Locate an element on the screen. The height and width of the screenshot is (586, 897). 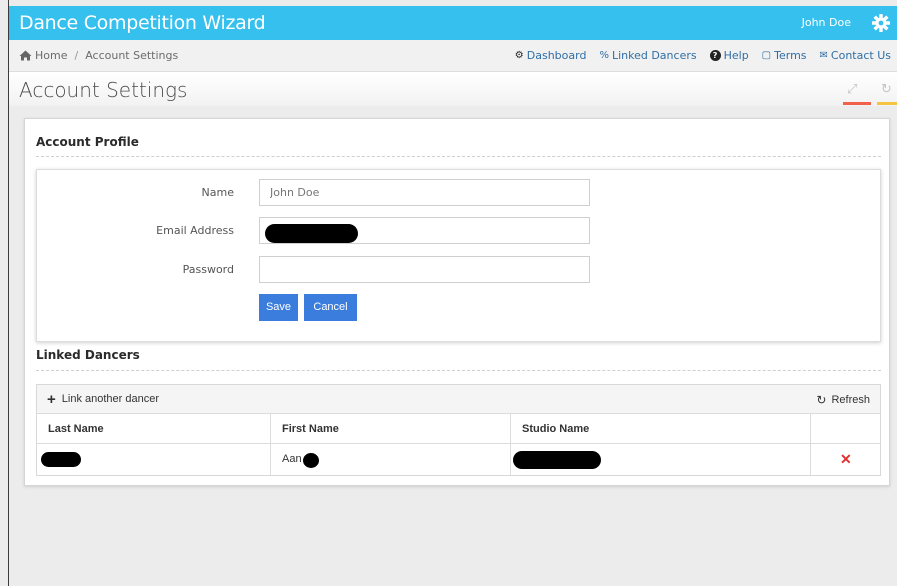
app-title: Dance Competition Wizard is located at coordinates (137, 23).